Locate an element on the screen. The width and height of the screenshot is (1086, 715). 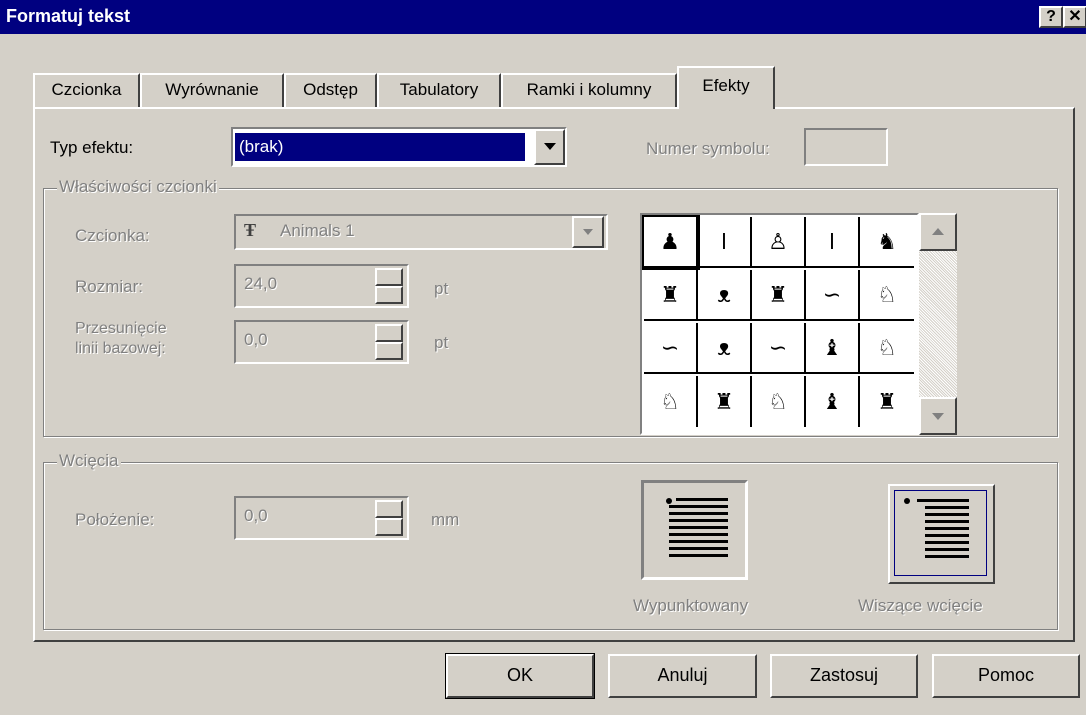
font-value: Animals 1 is located at coordinates (317, 230).